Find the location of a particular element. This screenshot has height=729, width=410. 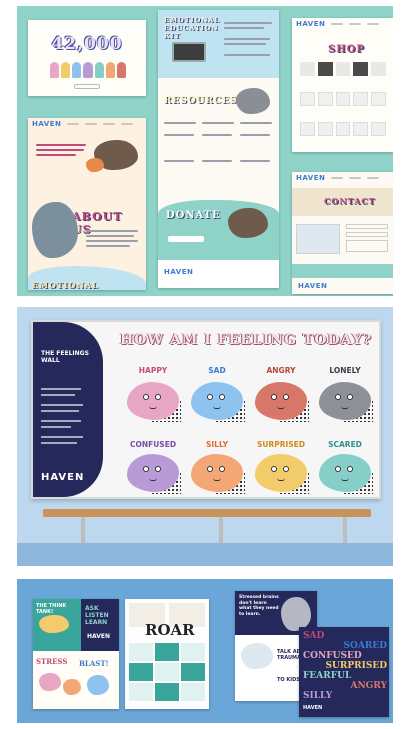

bench-seat is located at coordinates (207, 513).